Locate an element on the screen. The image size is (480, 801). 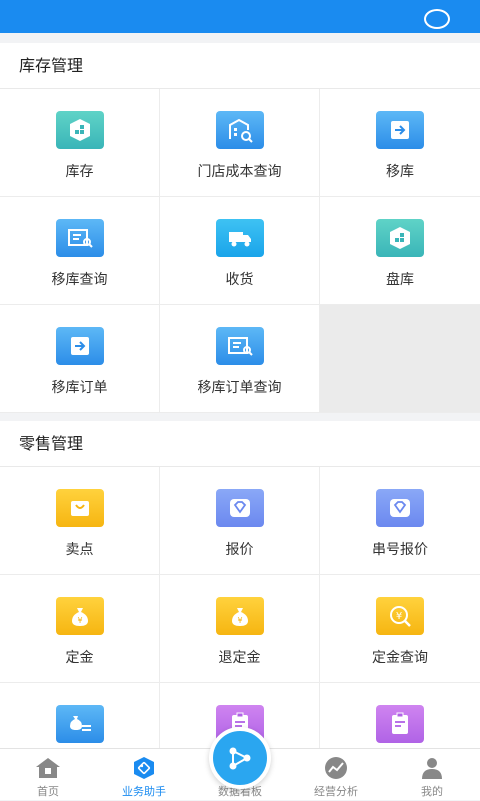
grid-item-label: 退定金 is located at coordinates (239, 658).